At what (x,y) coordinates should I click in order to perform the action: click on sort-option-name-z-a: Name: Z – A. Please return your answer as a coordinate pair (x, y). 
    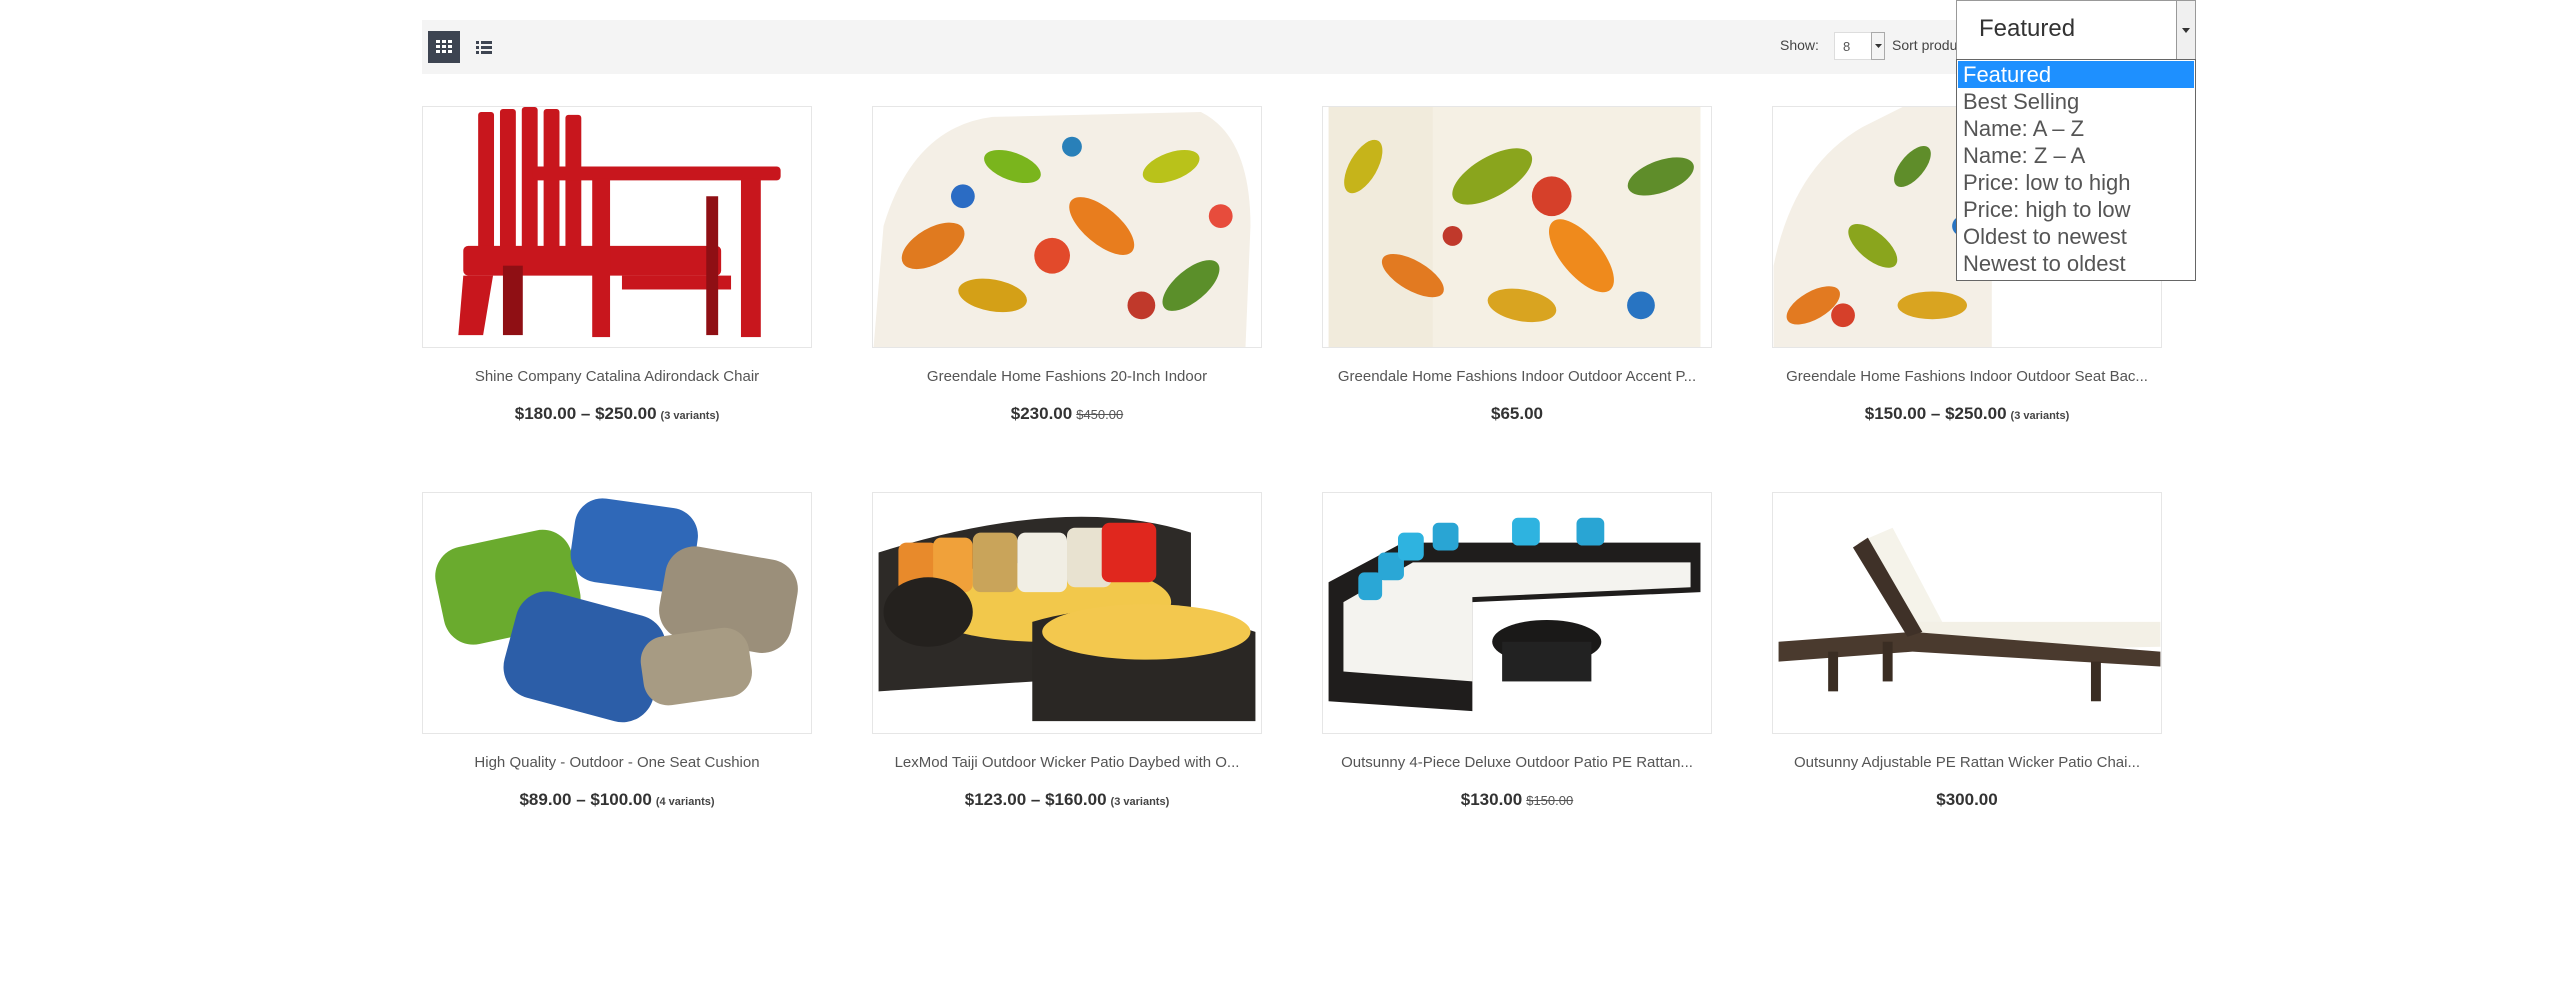
    Looking at the image, I should click on (2076, 155).